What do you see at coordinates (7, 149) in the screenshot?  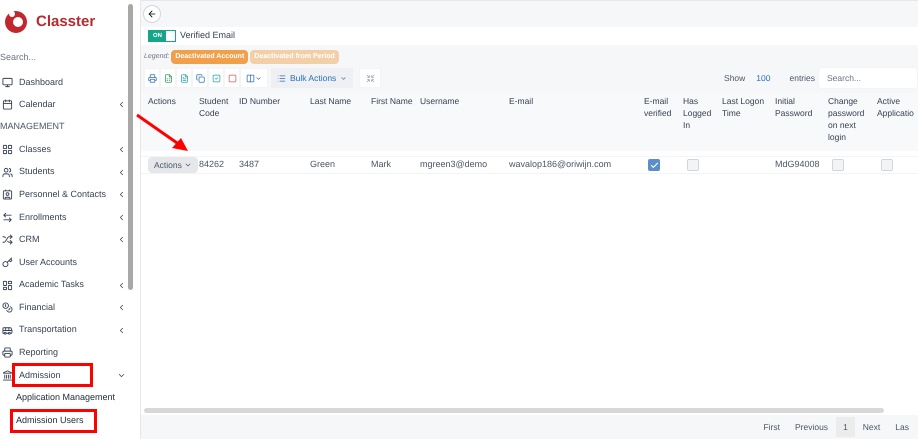 I see `grid-icon` at bounding box center [7, 149].